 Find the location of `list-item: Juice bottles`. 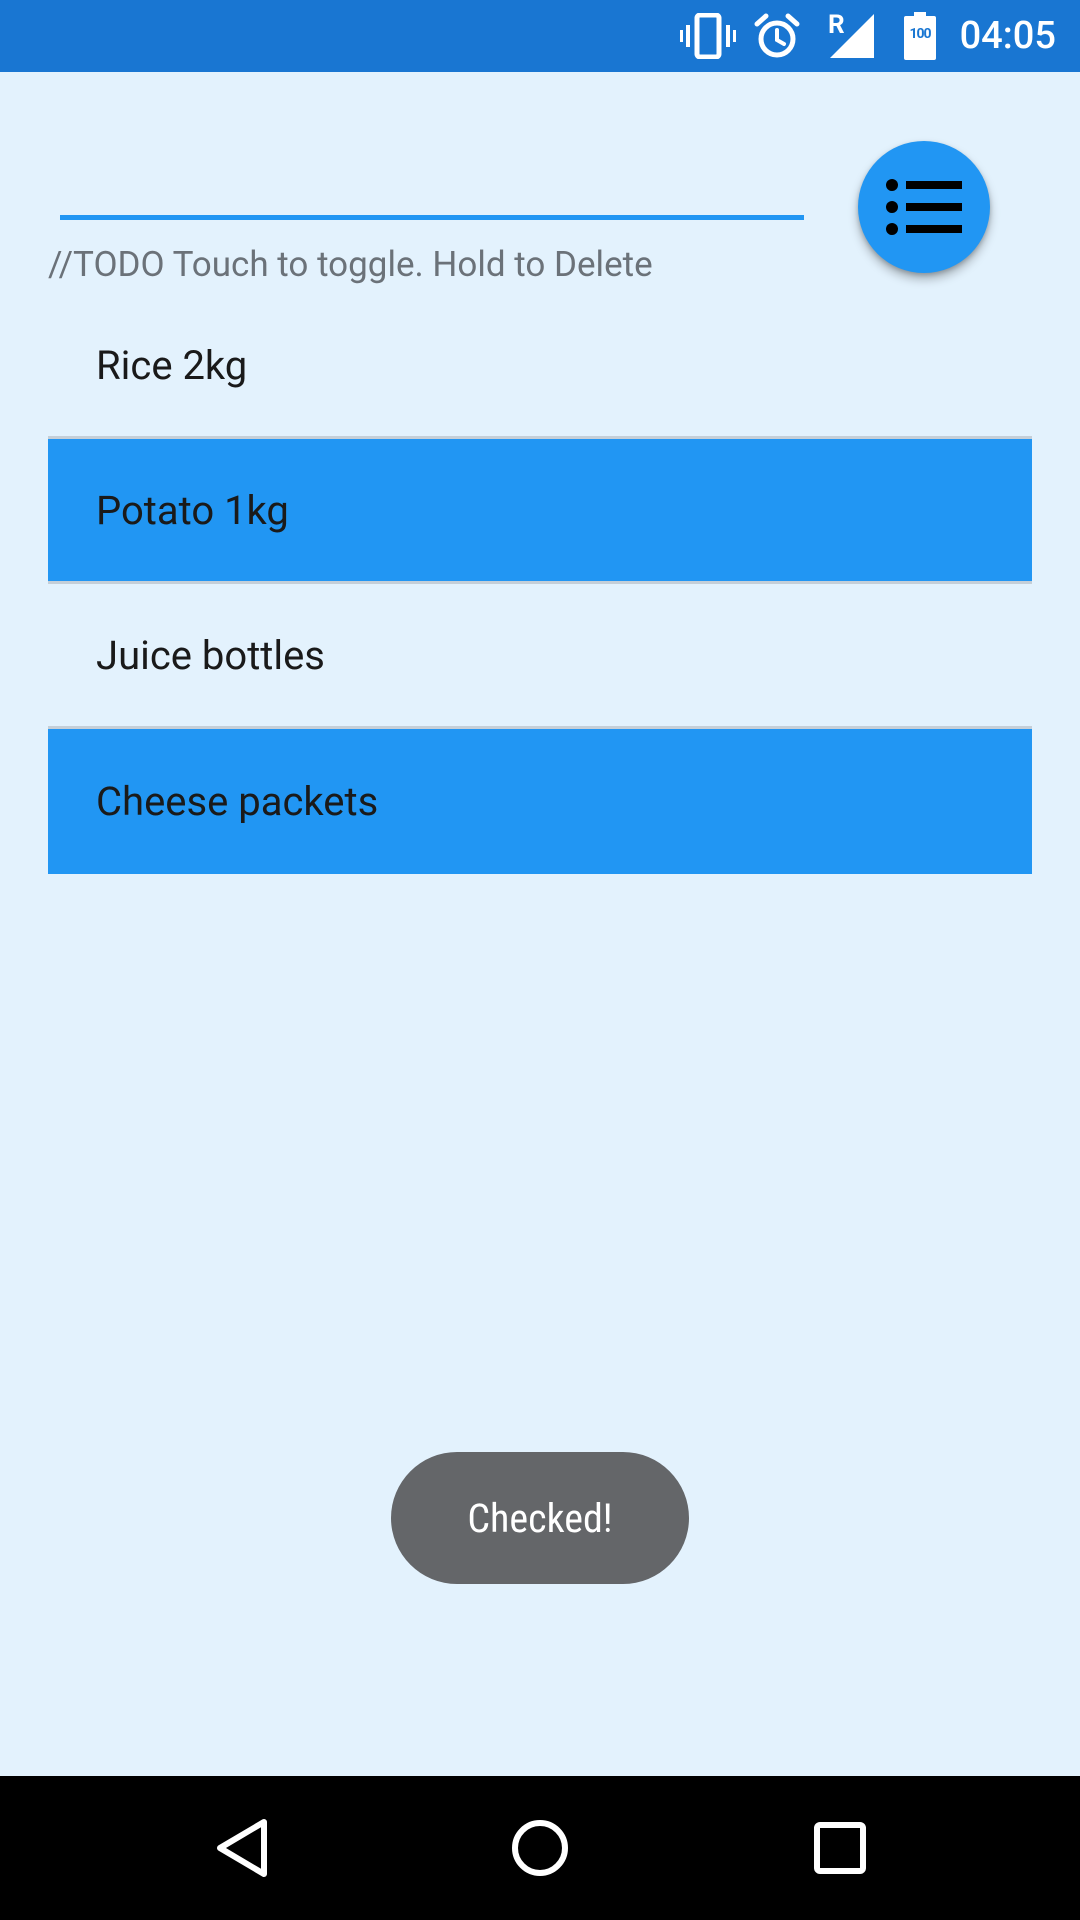

list-item: Juice bottles is located at coordinates (540, 656).